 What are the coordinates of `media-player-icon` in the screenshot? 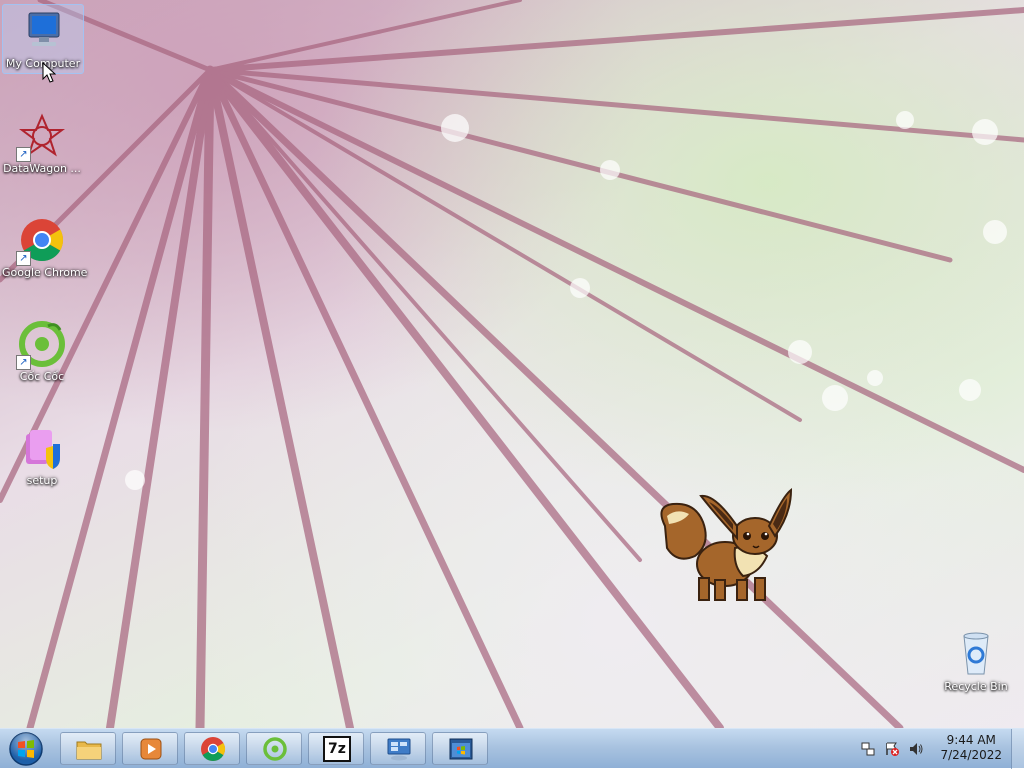 It's located at (151, 749).